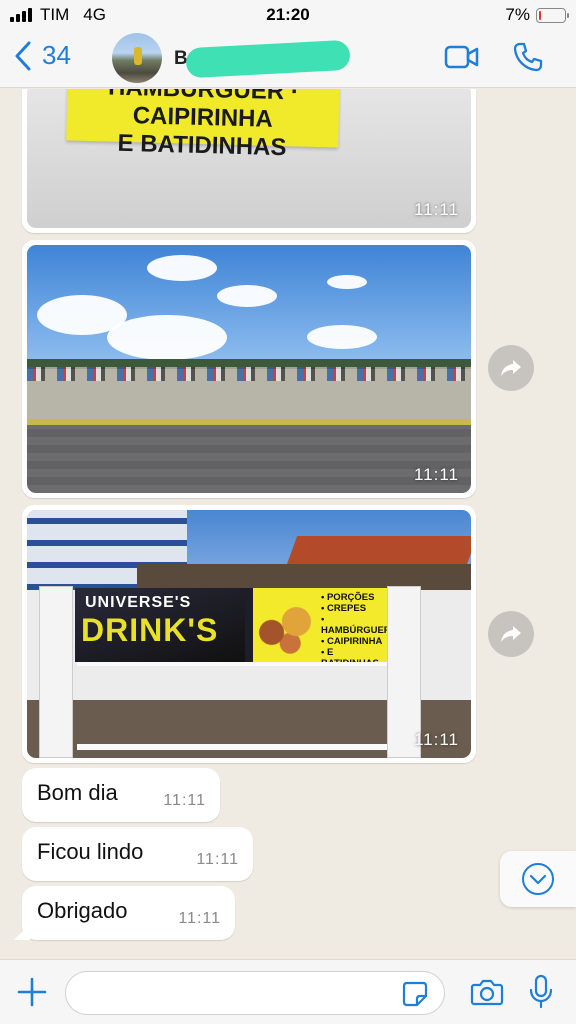 Image resolution: width=576 pixels, height=1024 pixels. I want to click on plus-icon, so click(32, 992).